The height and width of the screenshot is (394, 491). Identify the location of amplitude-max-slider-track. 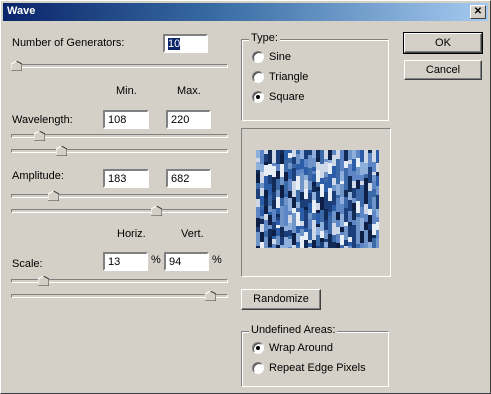
(119, 211).